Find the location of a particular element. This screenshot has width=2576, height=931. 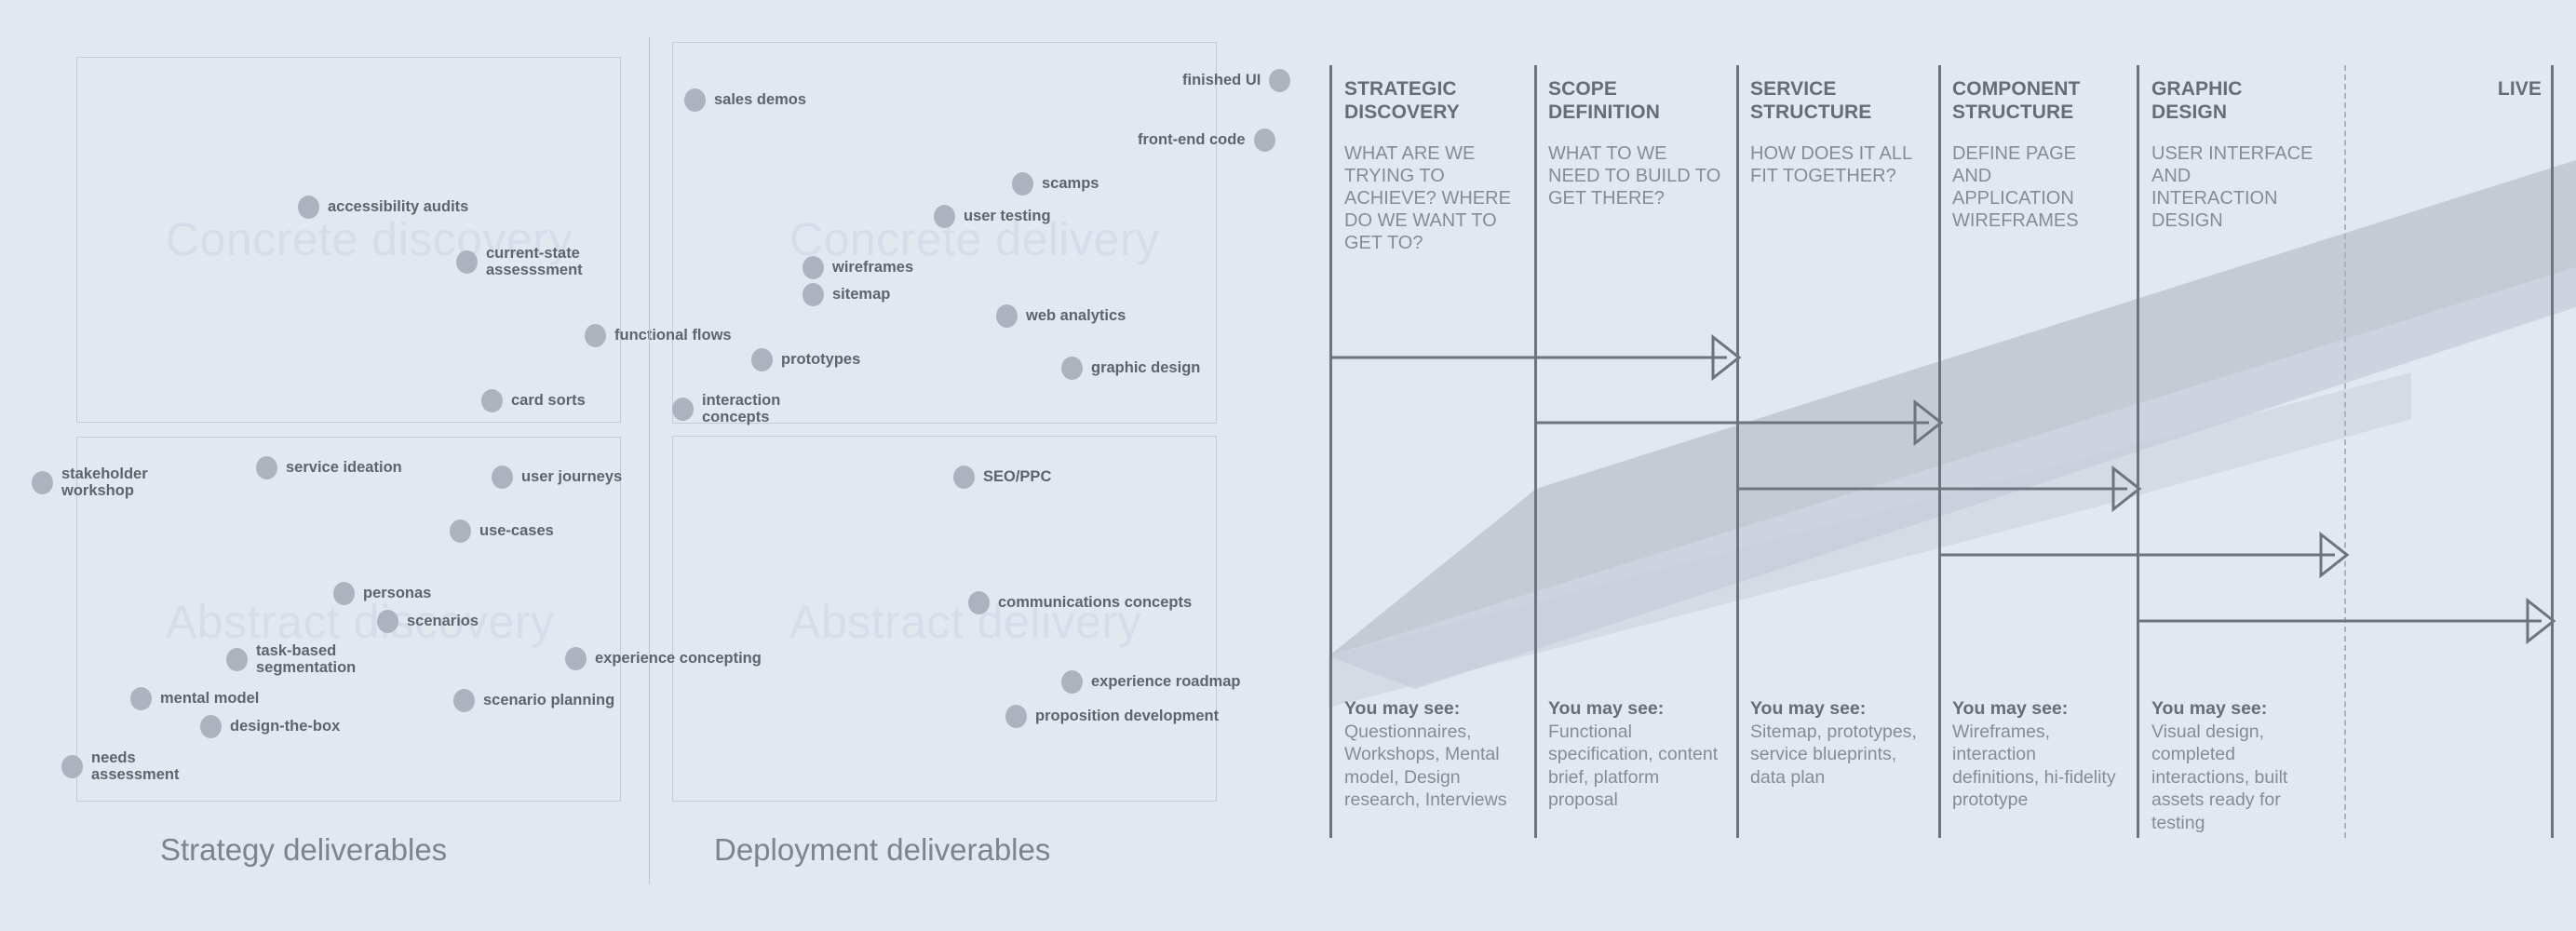

phase-question-graphic-design: USER INTERFACE AND INTERACTION DESIGN is located at coordinates (2232, 187).